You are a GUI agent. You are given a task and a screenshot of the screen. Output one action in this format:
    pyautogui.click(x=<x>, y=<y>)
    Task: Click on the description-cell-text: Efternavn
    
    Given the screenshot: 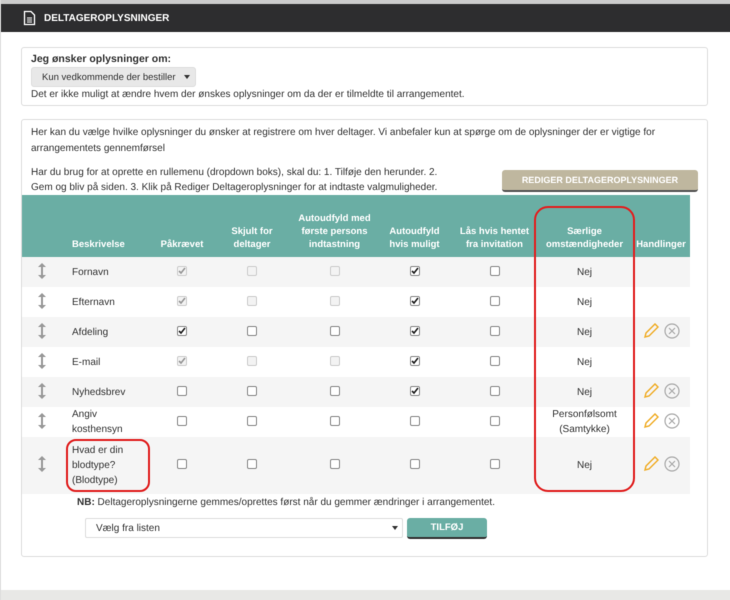 What is the action you would take?
    pyautogui.click(x=93, y=303)
    